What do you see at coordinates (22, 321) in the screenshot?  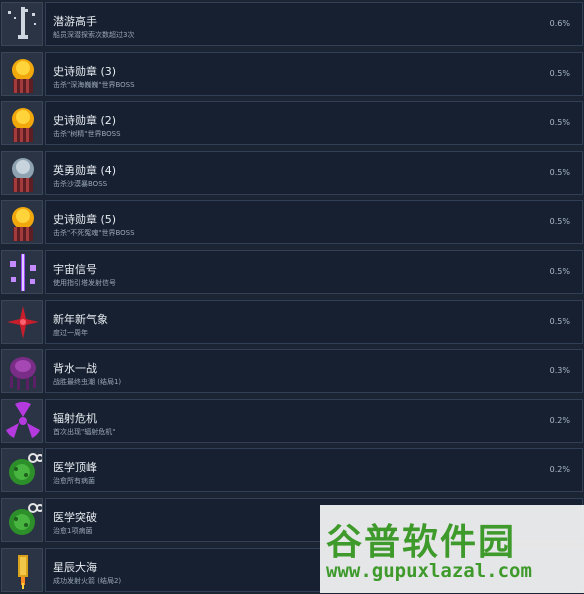 I see `new-year-star-icon` at bounding box center [22, 321].